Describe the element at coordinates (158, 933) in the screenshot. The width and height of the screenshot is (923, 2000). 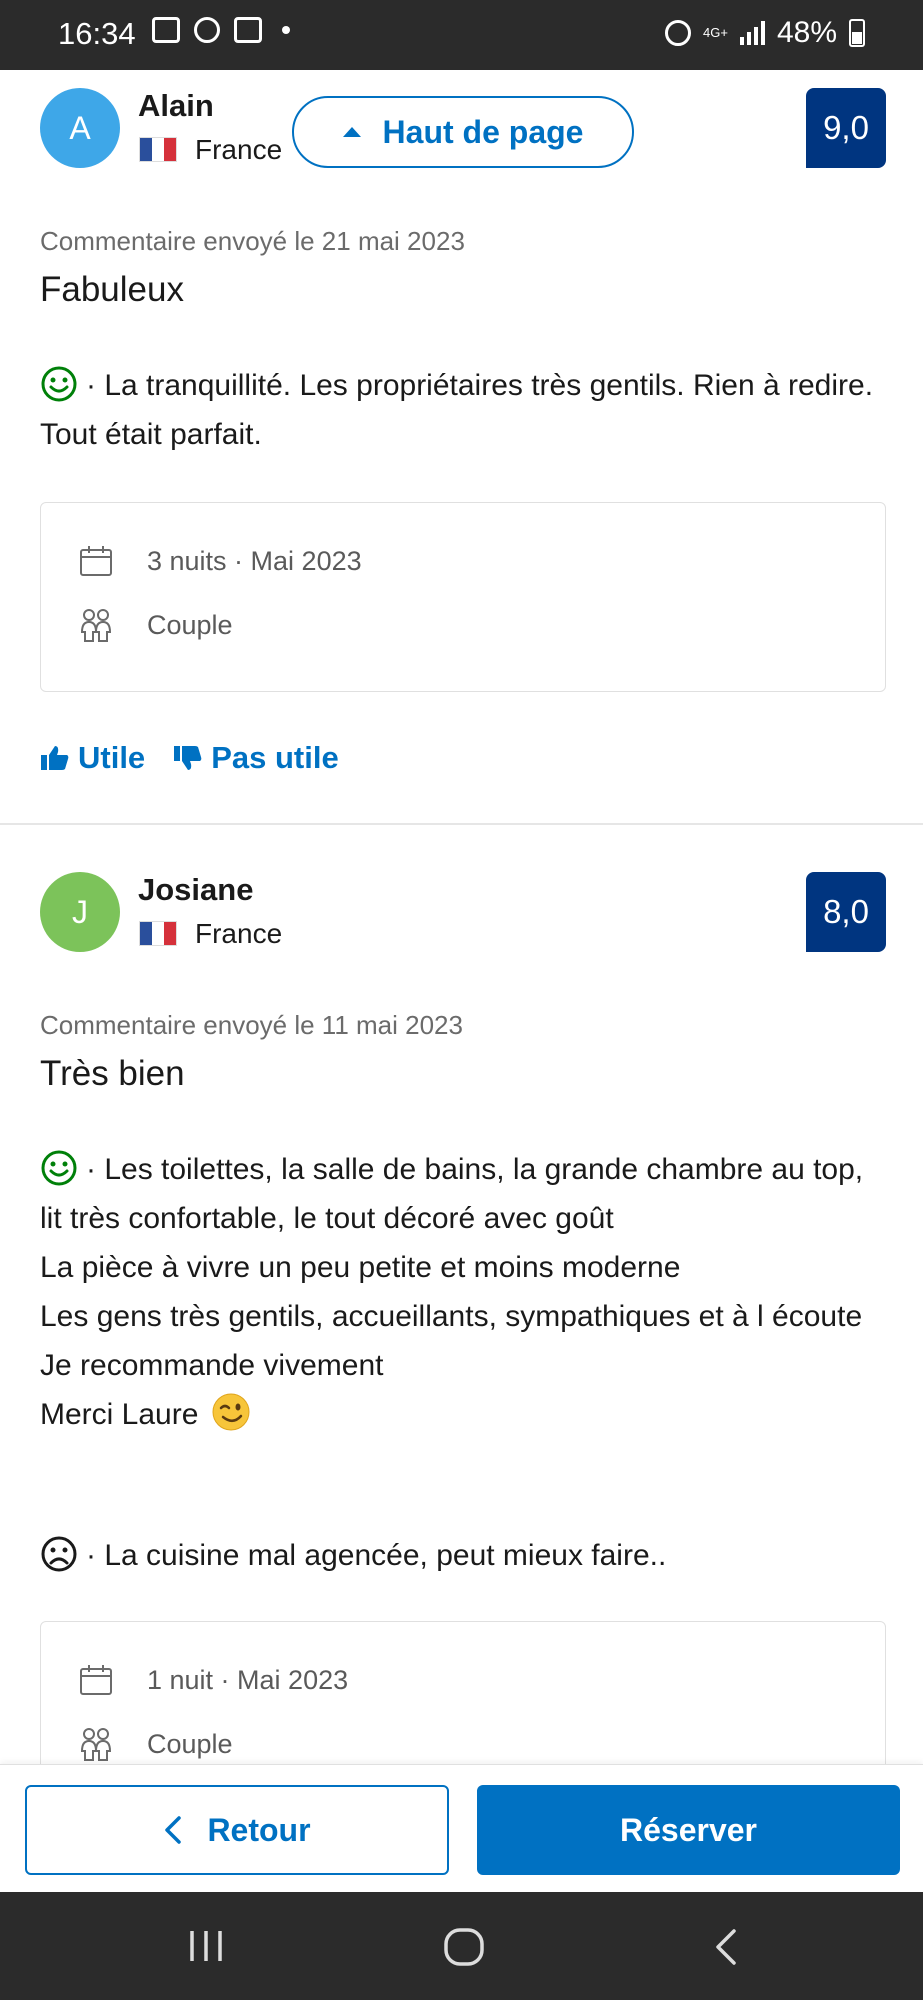
I see `france-flag-icon` at that location.